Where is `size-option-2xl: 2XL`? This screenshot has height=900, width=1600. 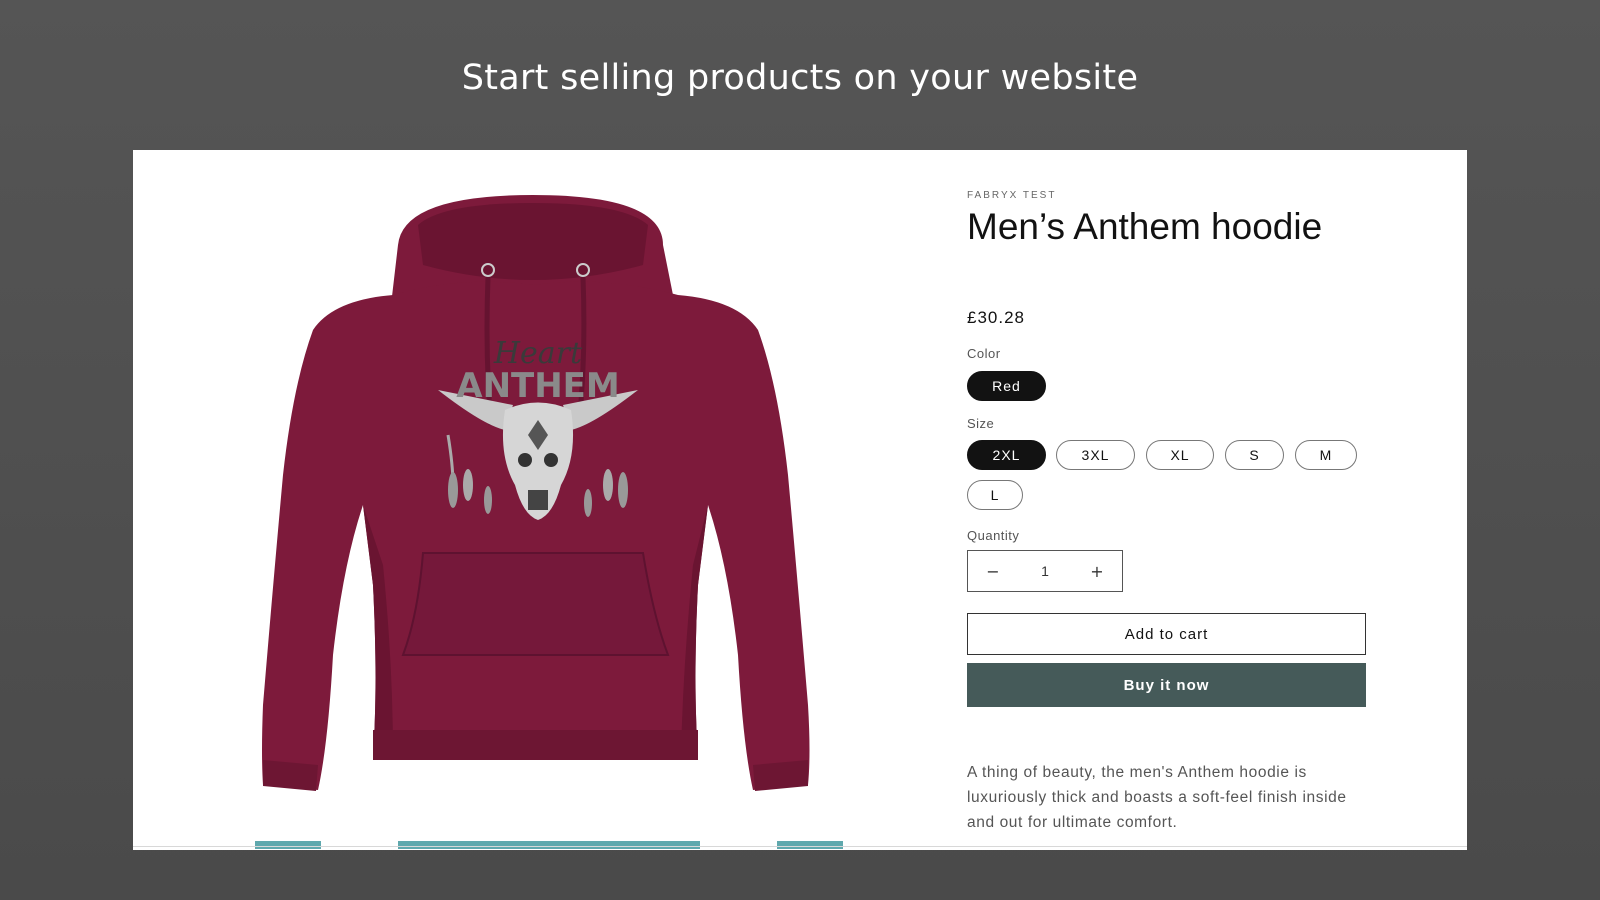 size-option-2xl: 2XL is located at coordinates (1006, 455).